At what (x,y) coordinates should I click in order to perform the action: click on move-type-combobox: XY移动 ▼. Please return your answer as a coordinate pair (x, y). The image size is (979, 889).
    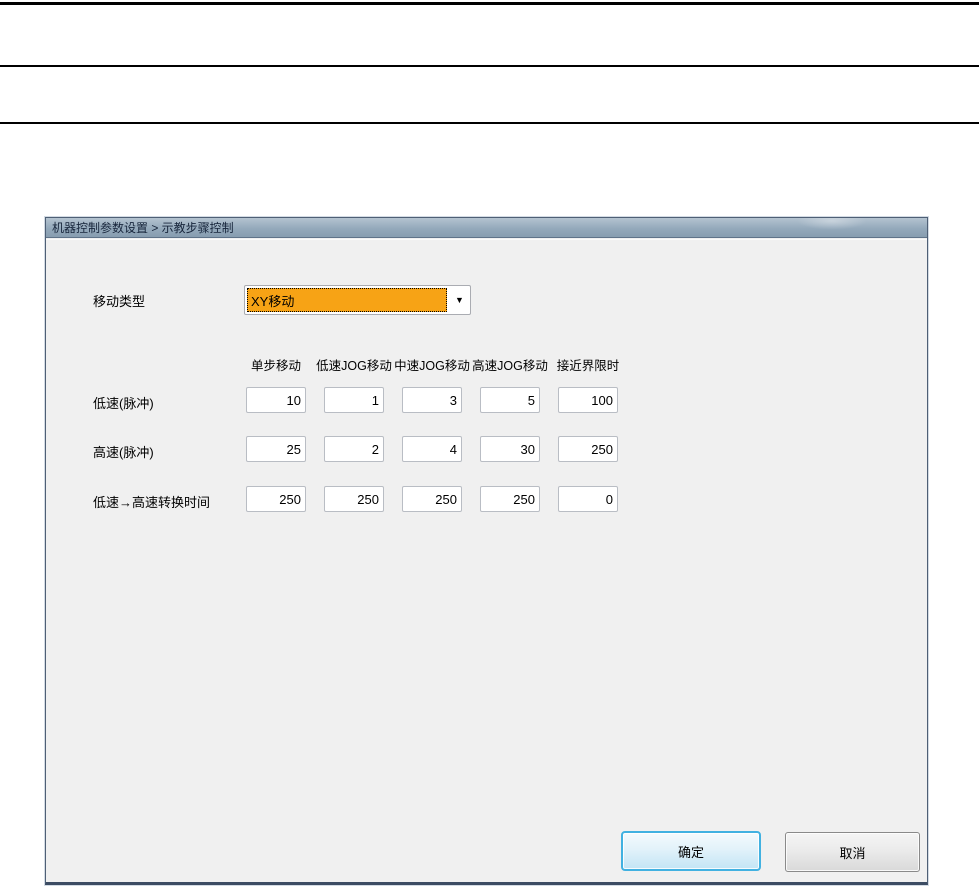
    Looking at the image, I should click on (357, 300).